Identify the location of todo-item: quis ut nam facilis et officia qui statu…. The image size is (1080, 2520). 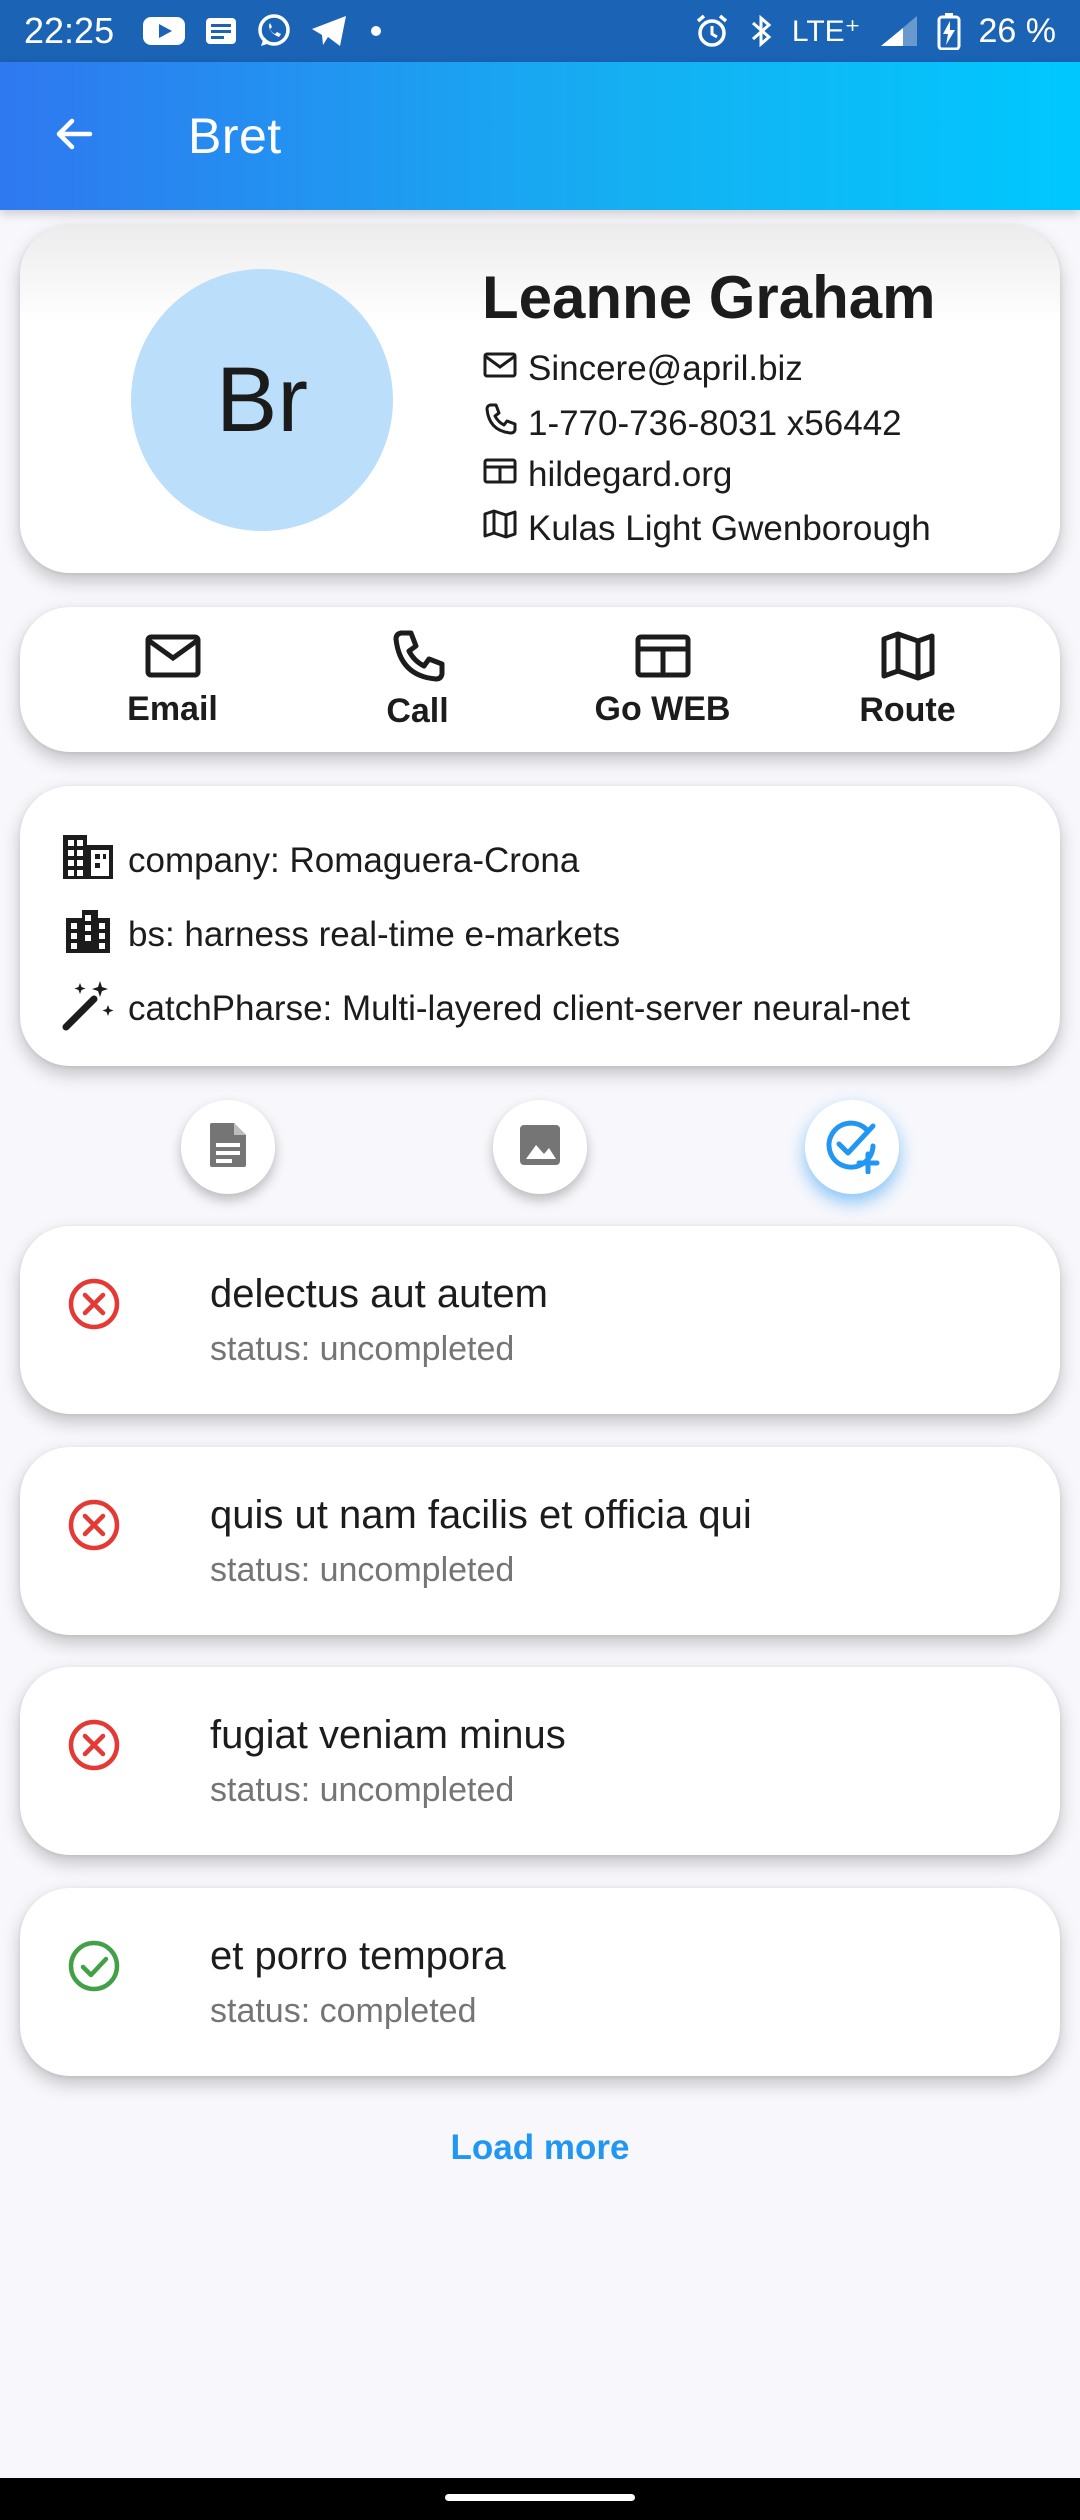
(540, 1541).